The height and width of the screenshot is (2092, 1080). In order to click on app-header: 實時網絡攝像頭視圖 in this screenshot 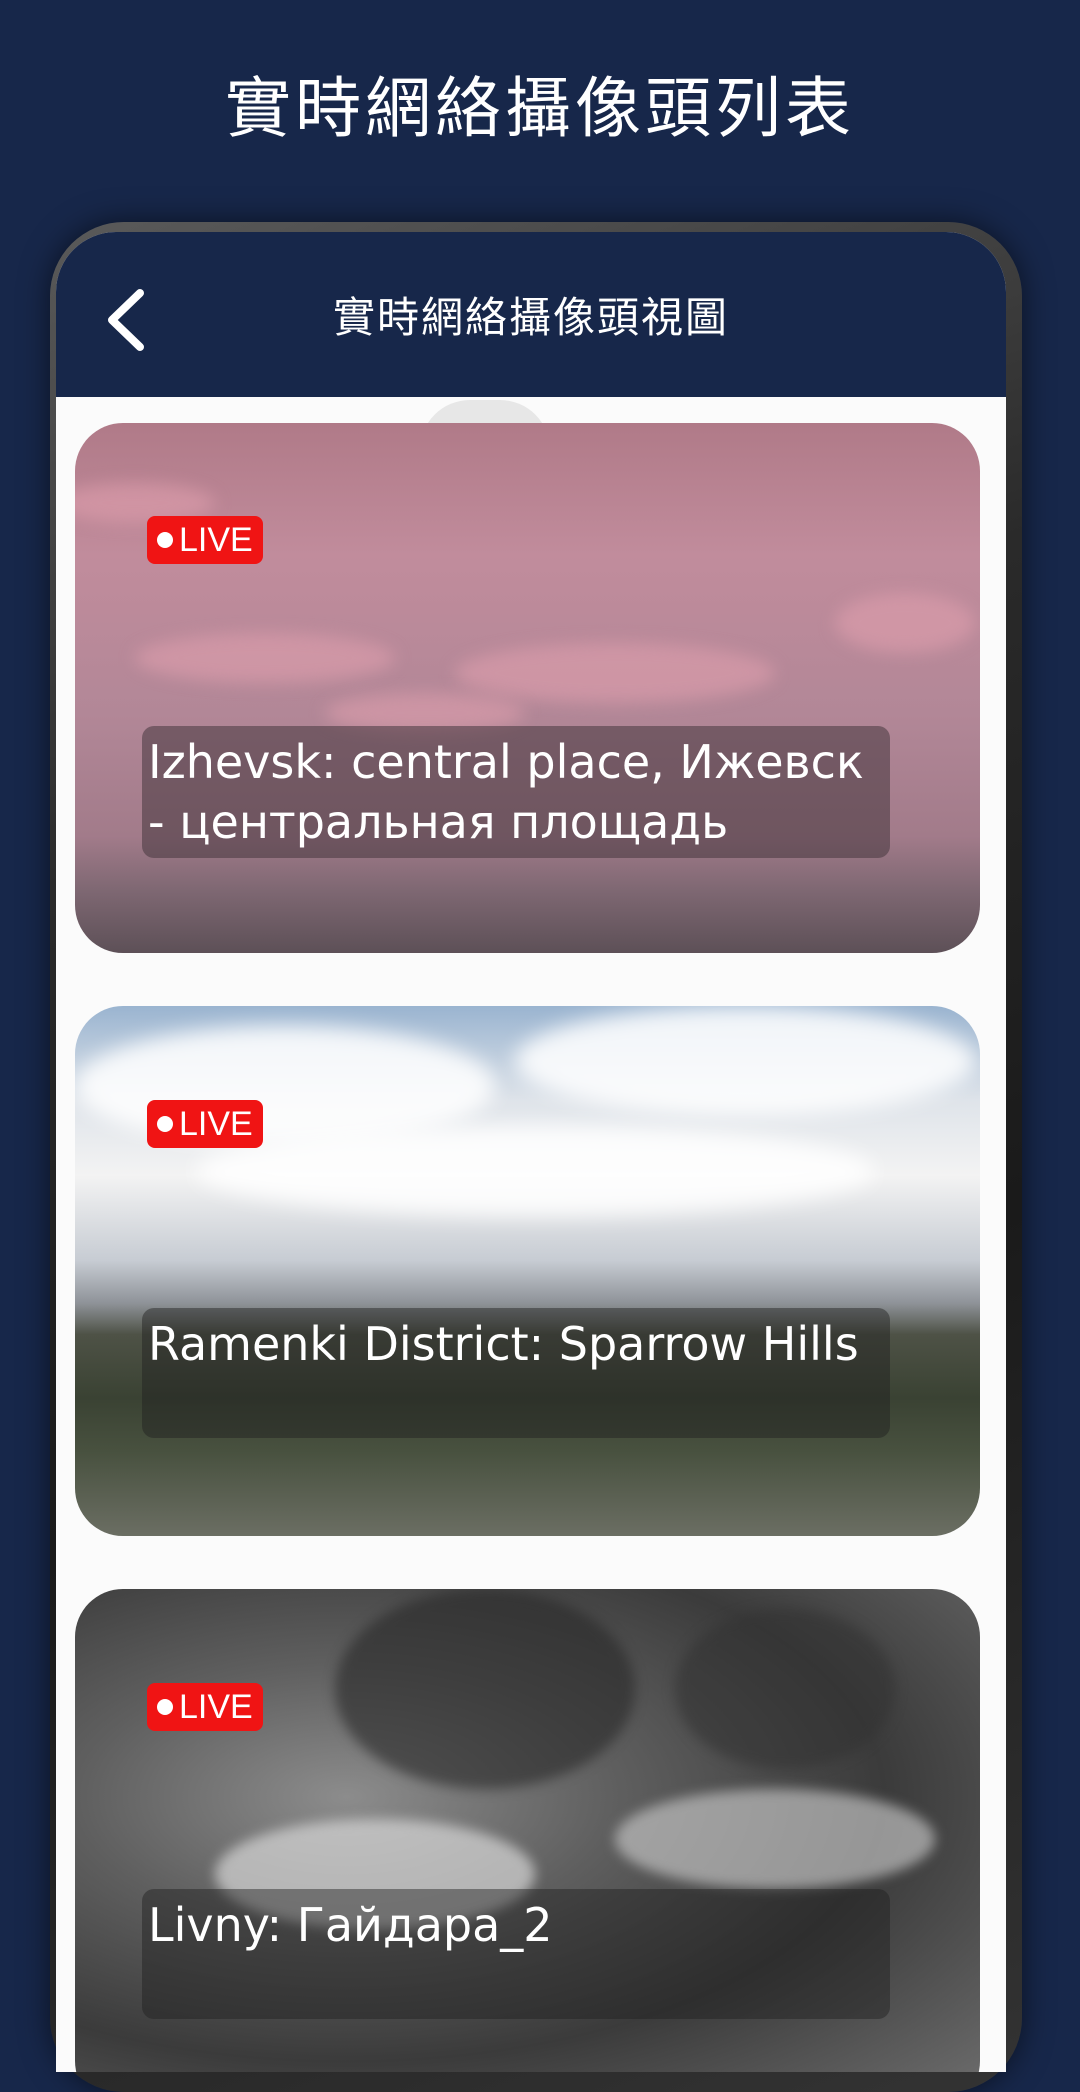, I will do `click(531, 314)`.